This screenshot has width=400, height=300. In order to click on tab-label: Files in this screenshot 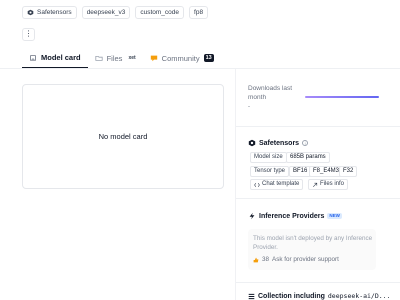, I will do `click(114, 58)`.